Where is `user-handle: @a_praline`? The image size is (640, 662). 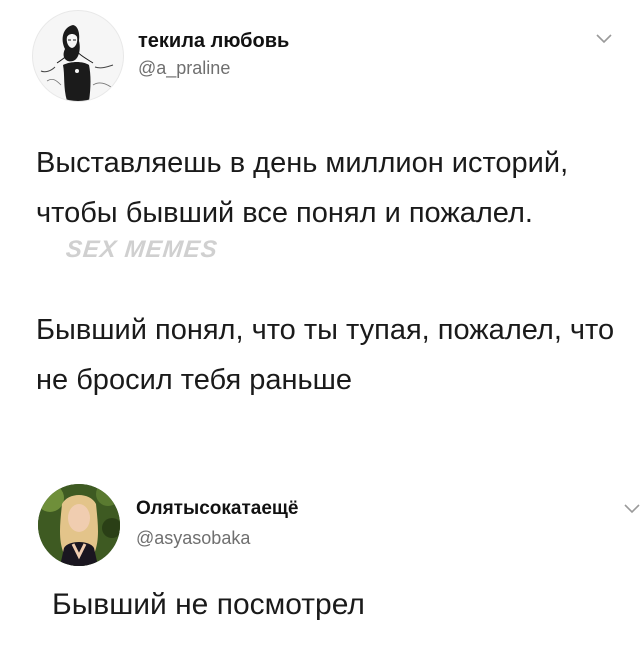
user-handle: @a_praline is located at coordinates (184, 68).